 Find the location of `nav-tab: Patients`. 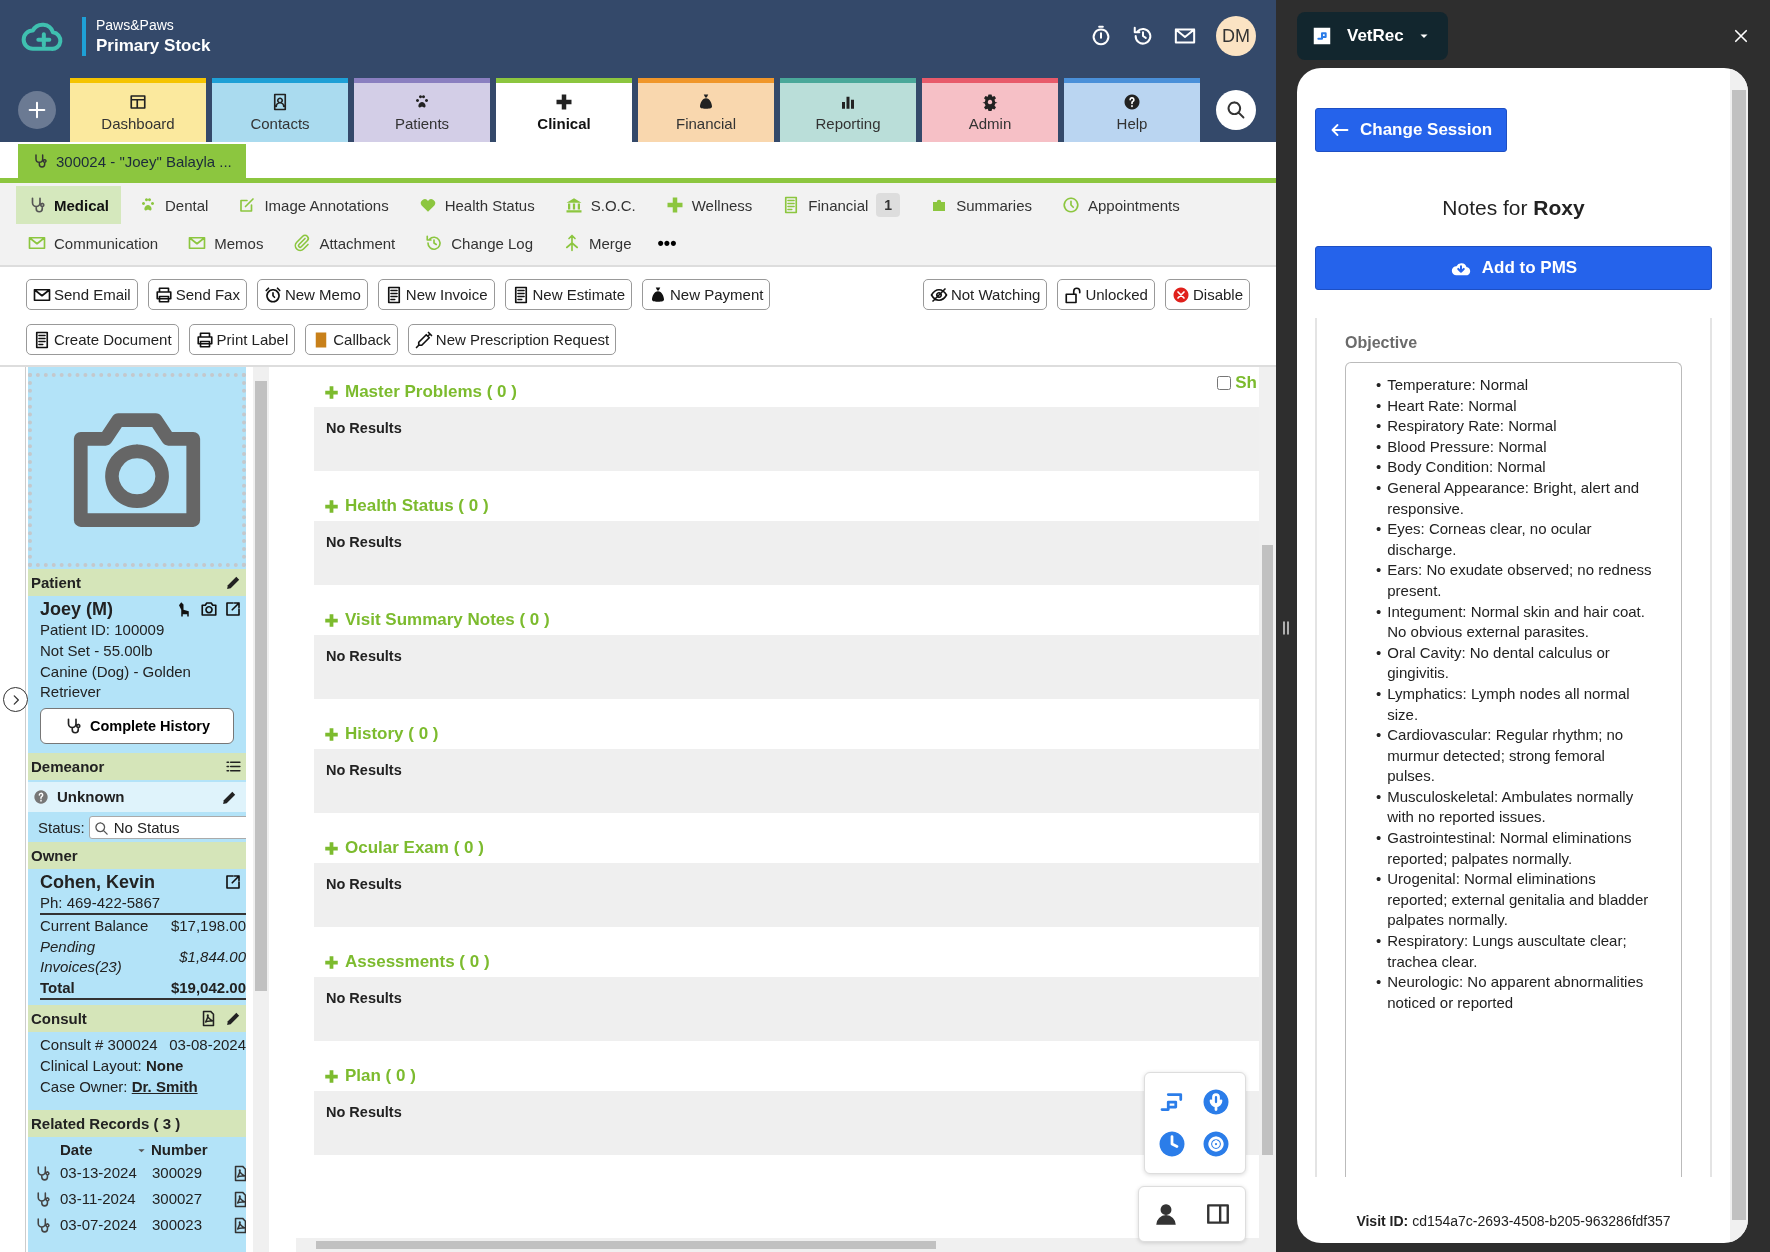

nav-tab: Patients is located at coordinates (422, 110).